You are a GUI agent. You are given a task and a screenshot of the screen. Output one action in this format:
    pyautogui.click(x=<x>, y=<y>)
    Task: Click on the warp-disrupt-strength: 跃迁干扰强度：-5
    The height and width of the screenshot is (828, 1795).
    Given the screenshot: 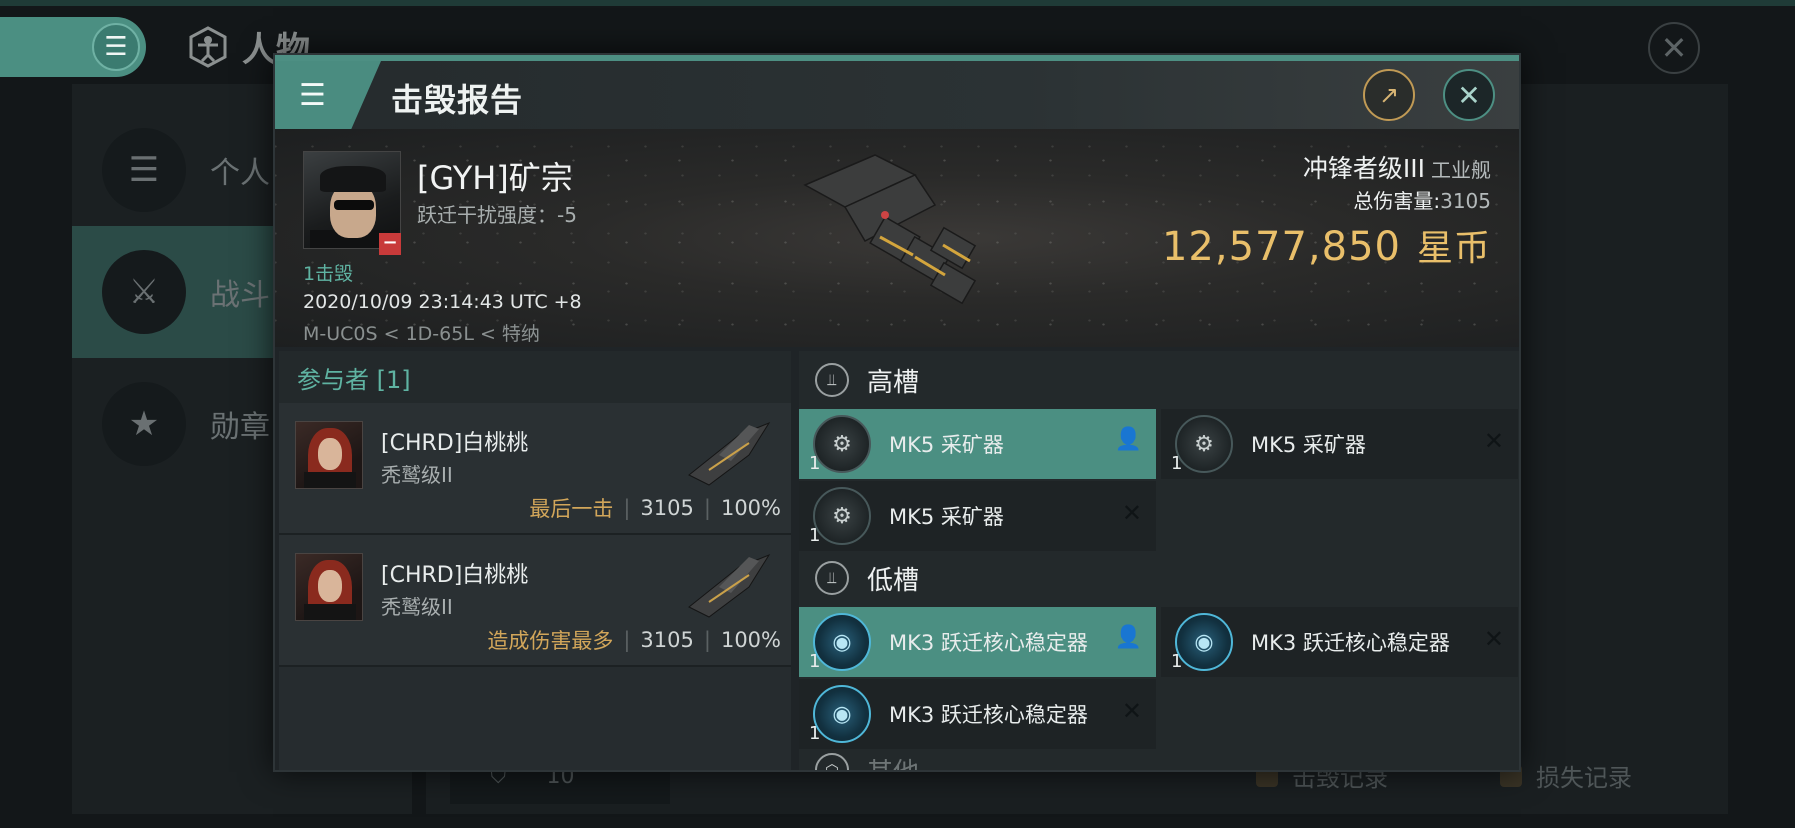 What is the action you would take?
    pyautogui.click(x=497, y=215)
    